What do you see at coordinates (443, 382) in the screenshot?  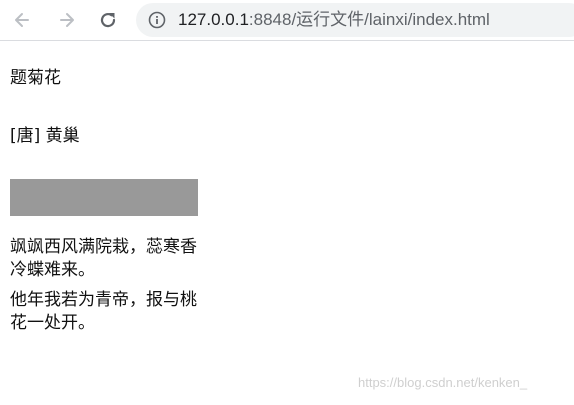 I see `watermark: https://blog.csdn.net/kenken_` at bounding box center [443, 382].